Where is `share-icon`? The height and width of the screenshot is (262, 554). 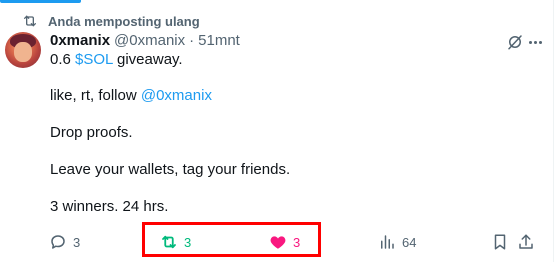 share-icon is located at coordinates (526, 241).